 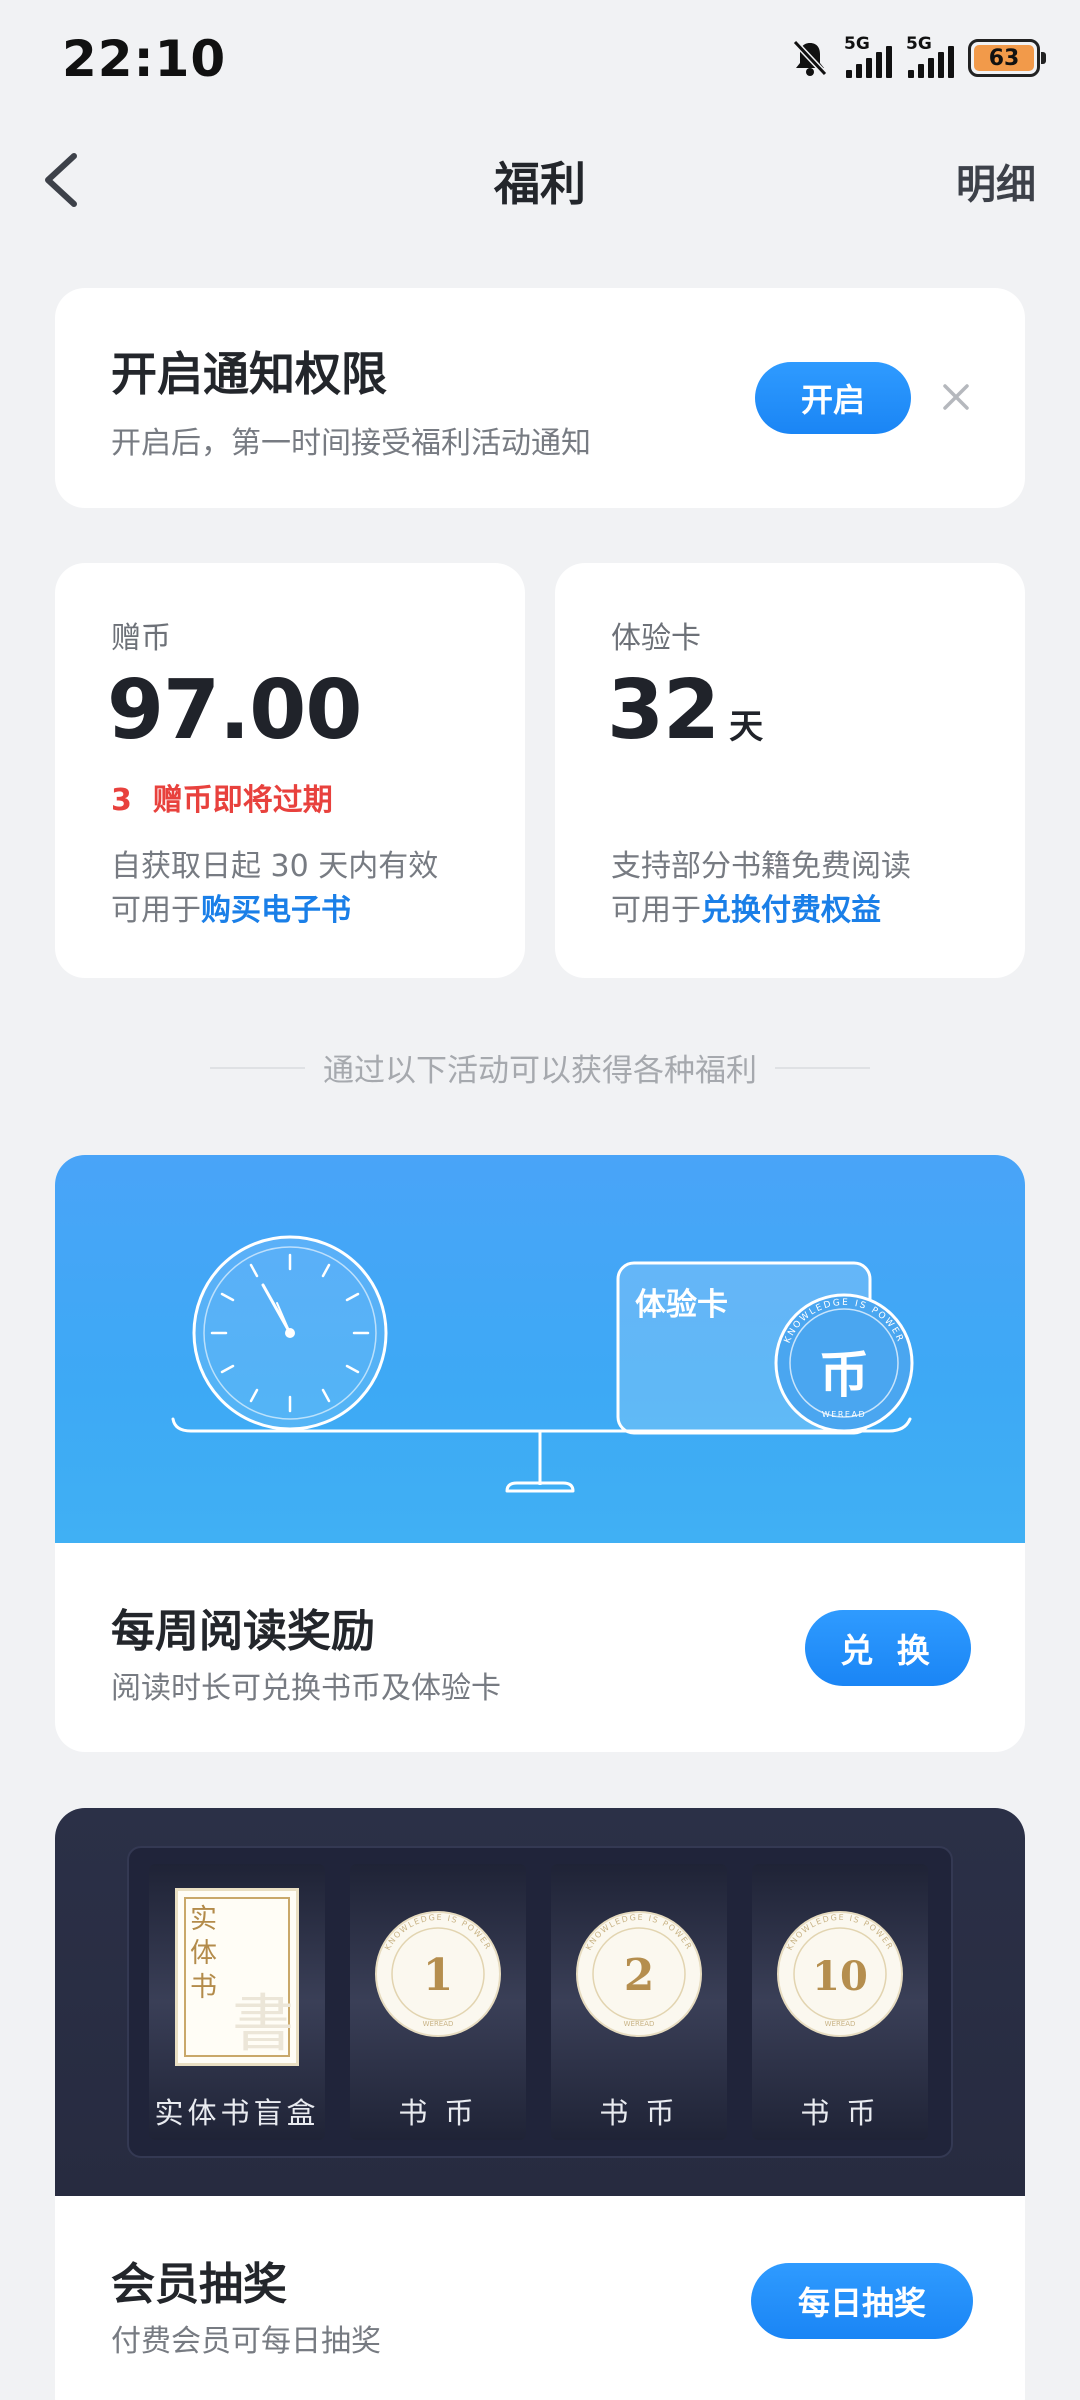 What do you see at coordinates (144, 59) in the screenshot?
I see `status-time: 22:10` at bounding box center [144, 59].